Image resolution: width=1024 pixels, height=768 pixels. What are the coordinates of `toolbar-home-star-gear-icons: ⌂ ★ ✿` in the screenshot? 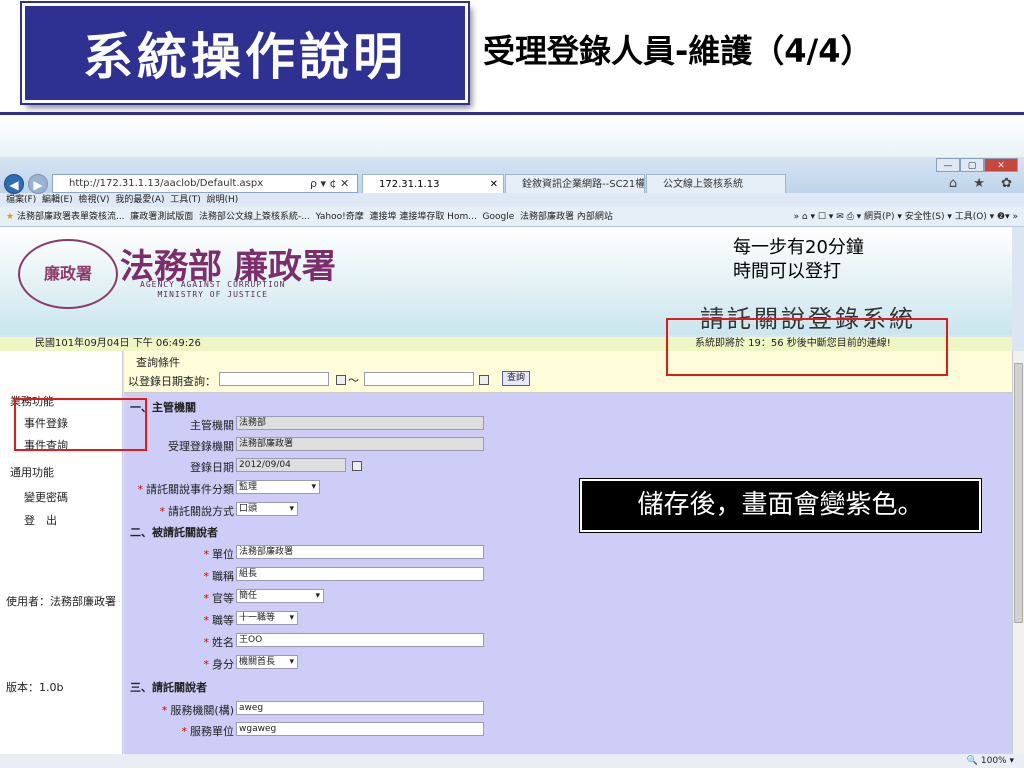 It's located at (983, 183).